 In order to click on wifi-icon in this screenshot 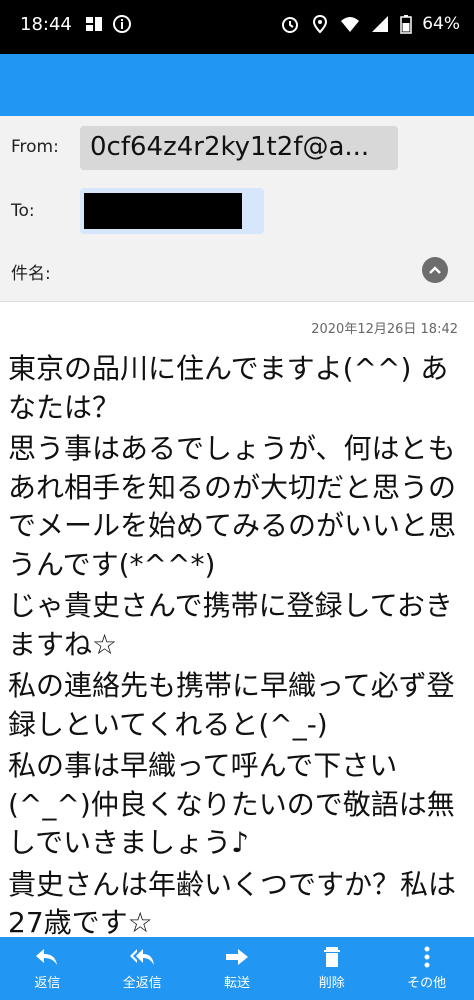, I will do `click(350, 24)`.